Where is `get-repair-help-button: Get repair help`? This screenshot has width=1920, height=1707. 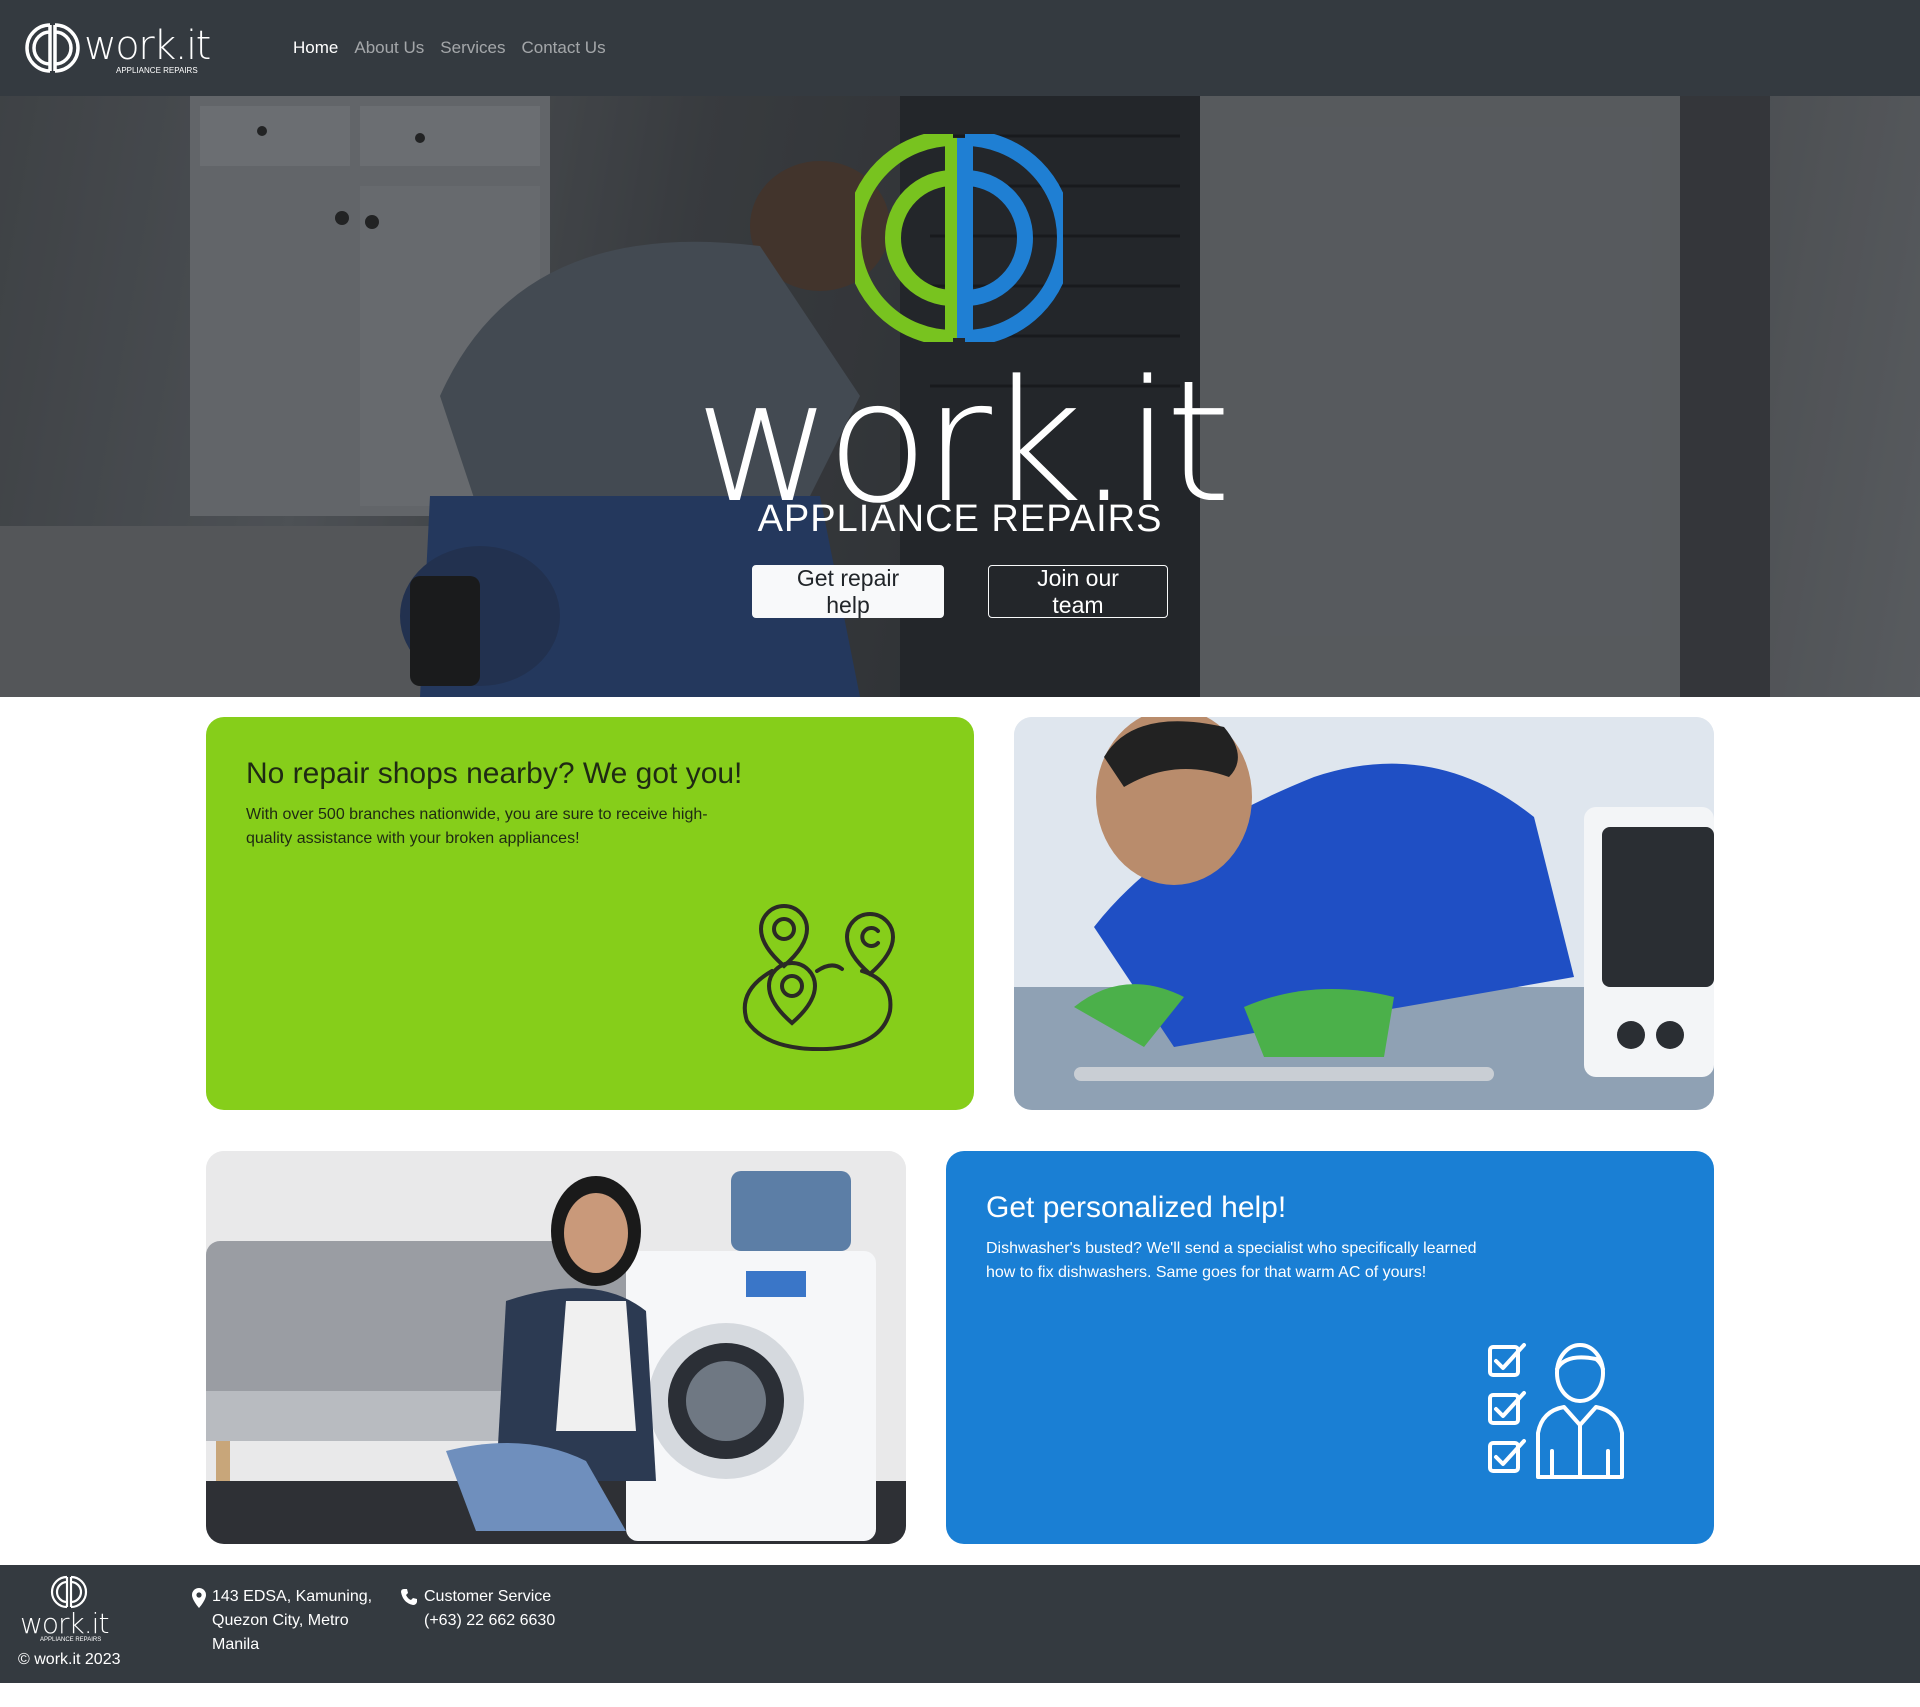
get-repair-help-button: Get repair help is located at coordinates (848, 591).